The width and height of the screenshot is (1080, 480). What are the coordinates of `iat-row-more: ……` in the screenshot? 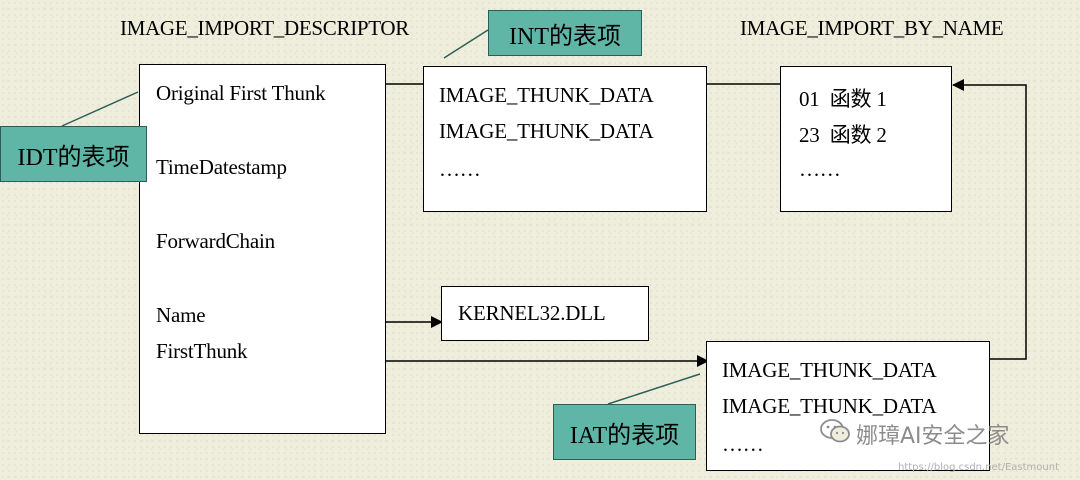 It's located at (743, 444).